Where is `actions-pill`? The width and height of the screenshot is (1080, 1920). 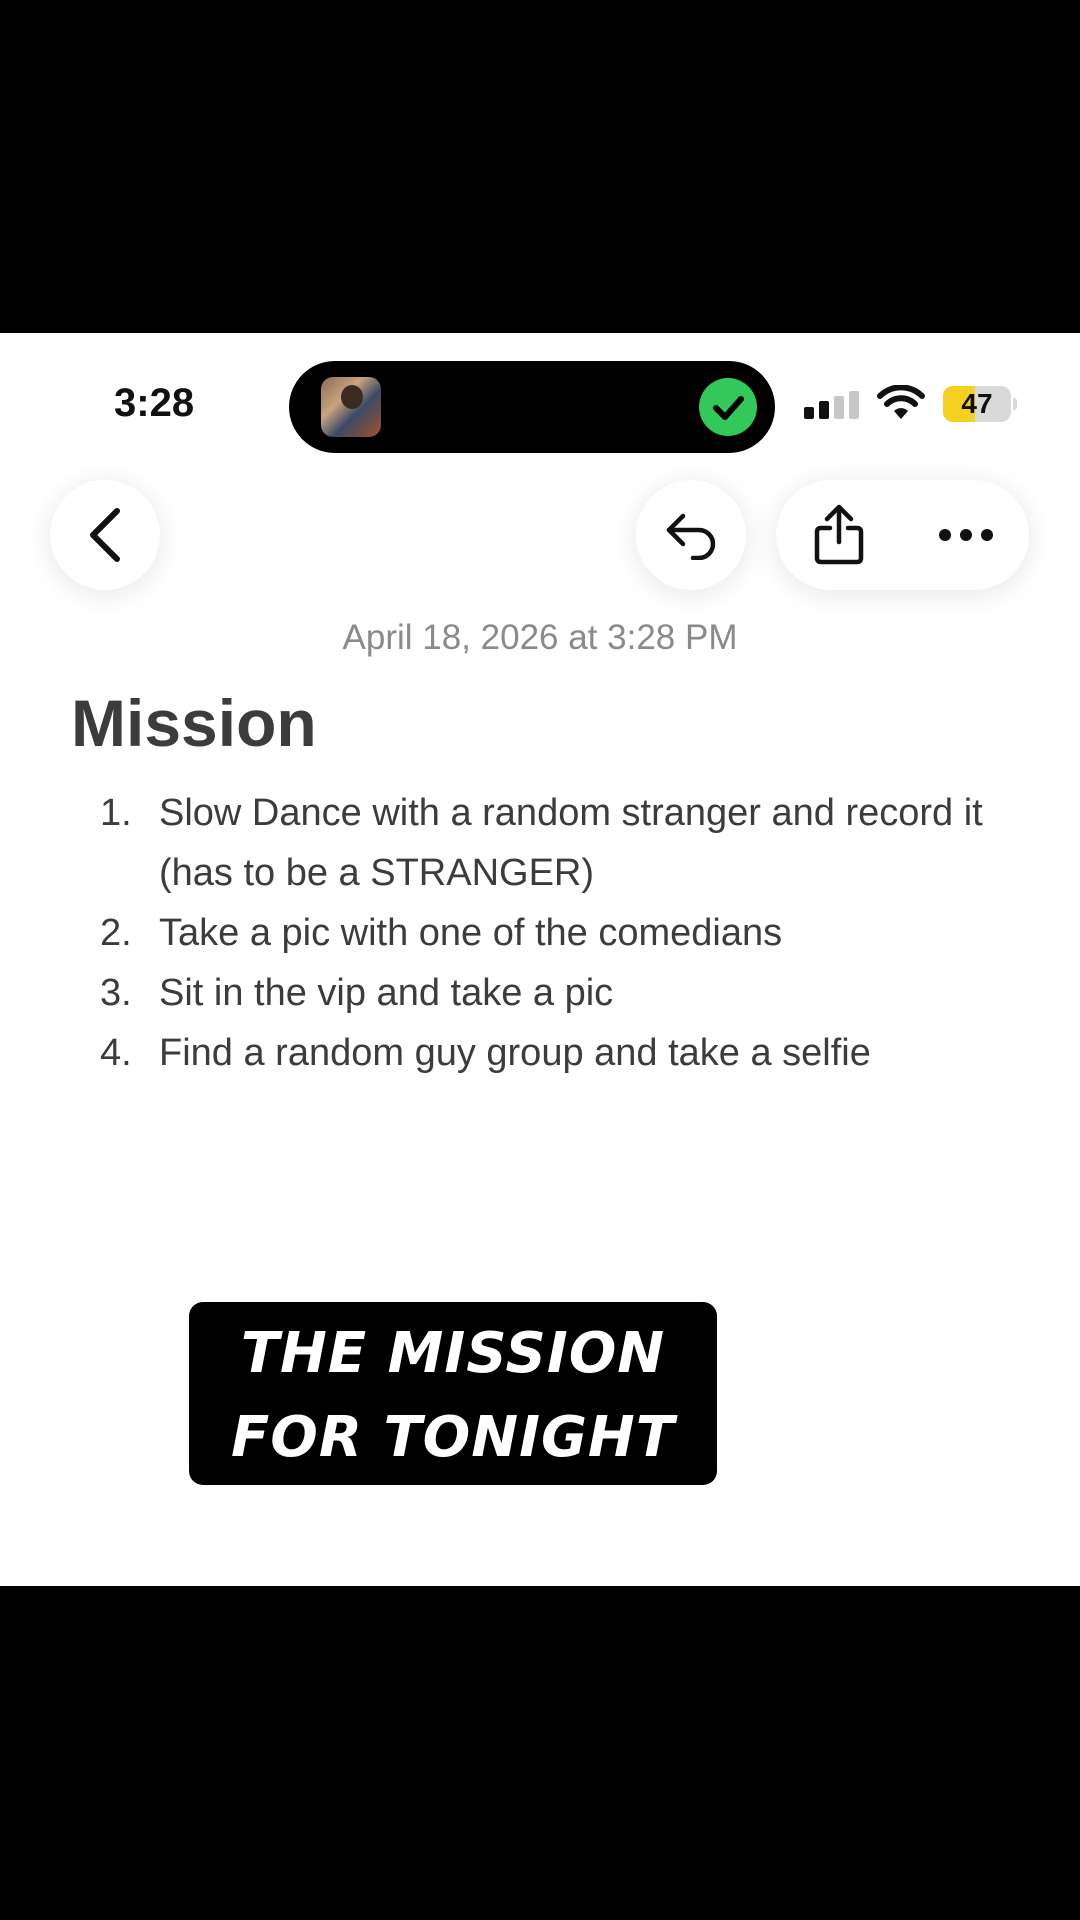
actions-pill is located at coordinates (902, 535).